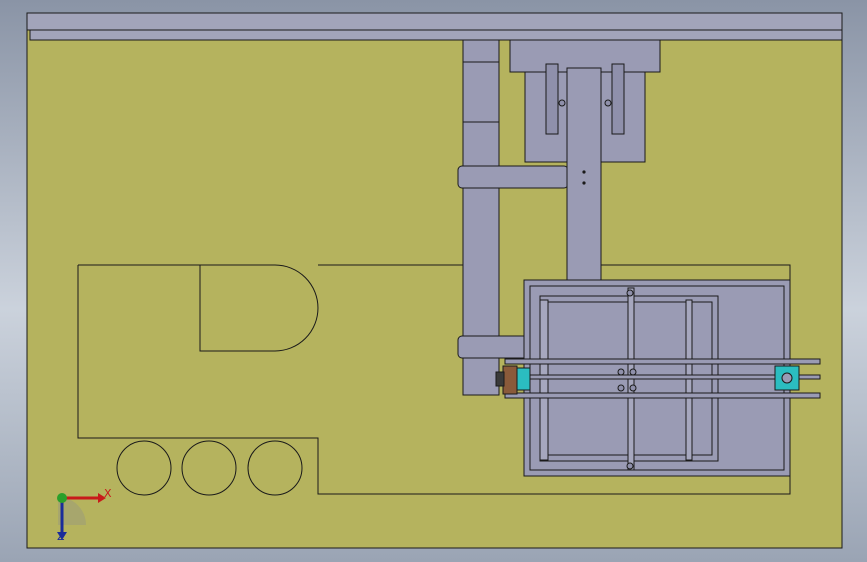 Image resolution: width=867 pixels, height=562 pixels. Describe the element at coordinates (585, 56) in the screenshot. I see `motor-housing` at that location.